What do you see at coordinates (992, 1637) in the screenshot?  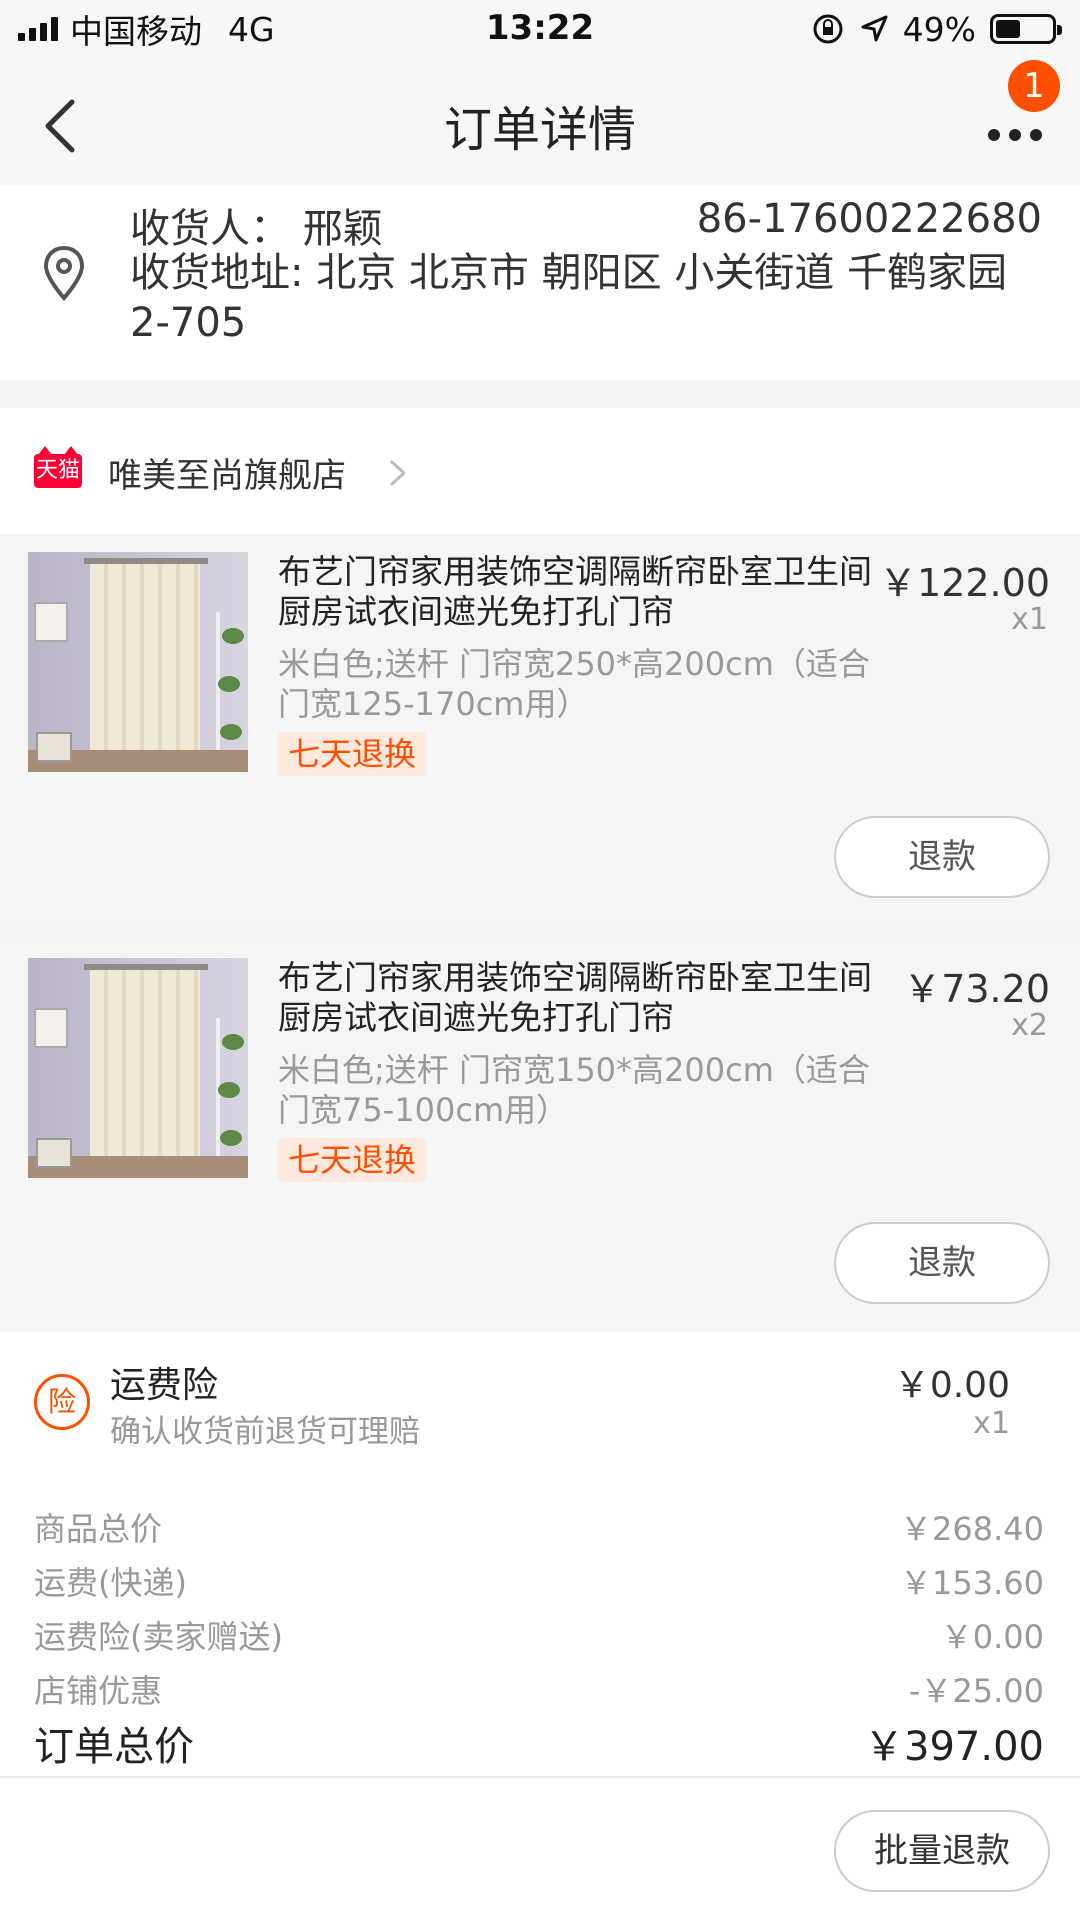 I see `summary-value: ￥0.00` at bounding box center [992, 1637].